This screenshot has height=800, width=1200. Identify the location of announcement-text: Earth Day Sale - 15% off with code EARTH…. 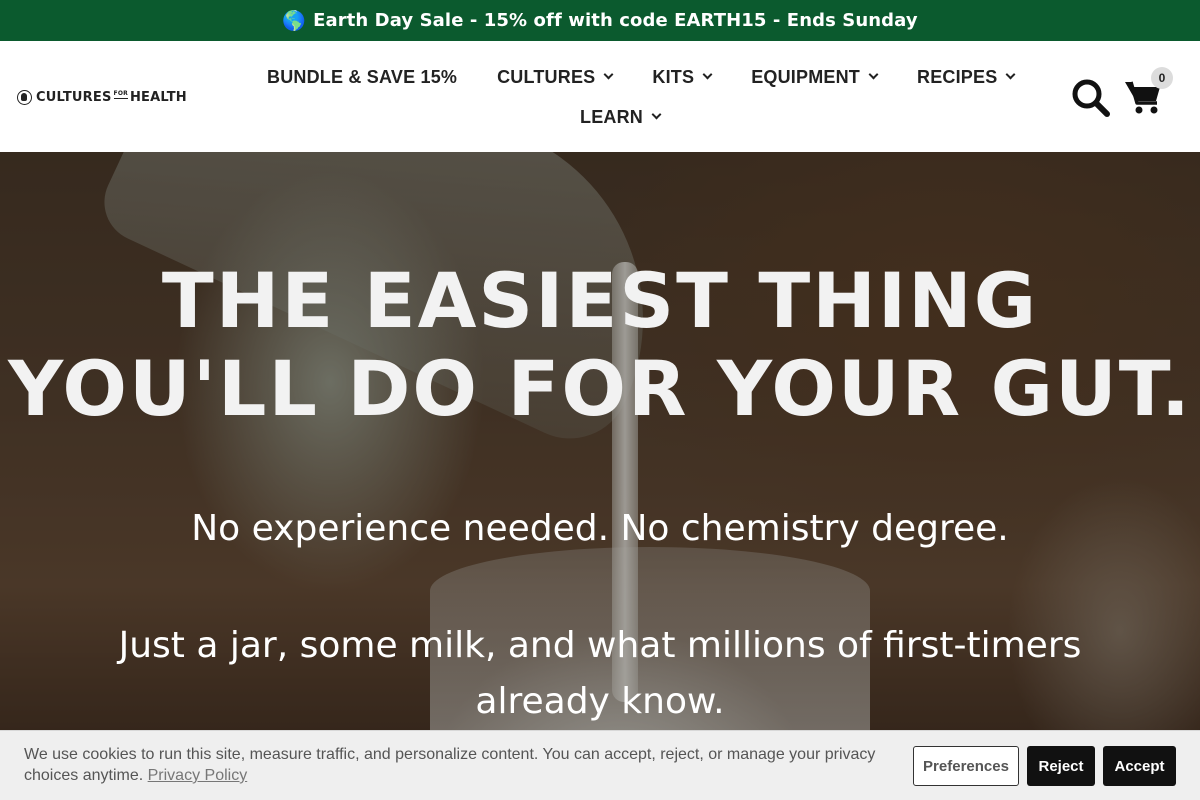
(615, 20).